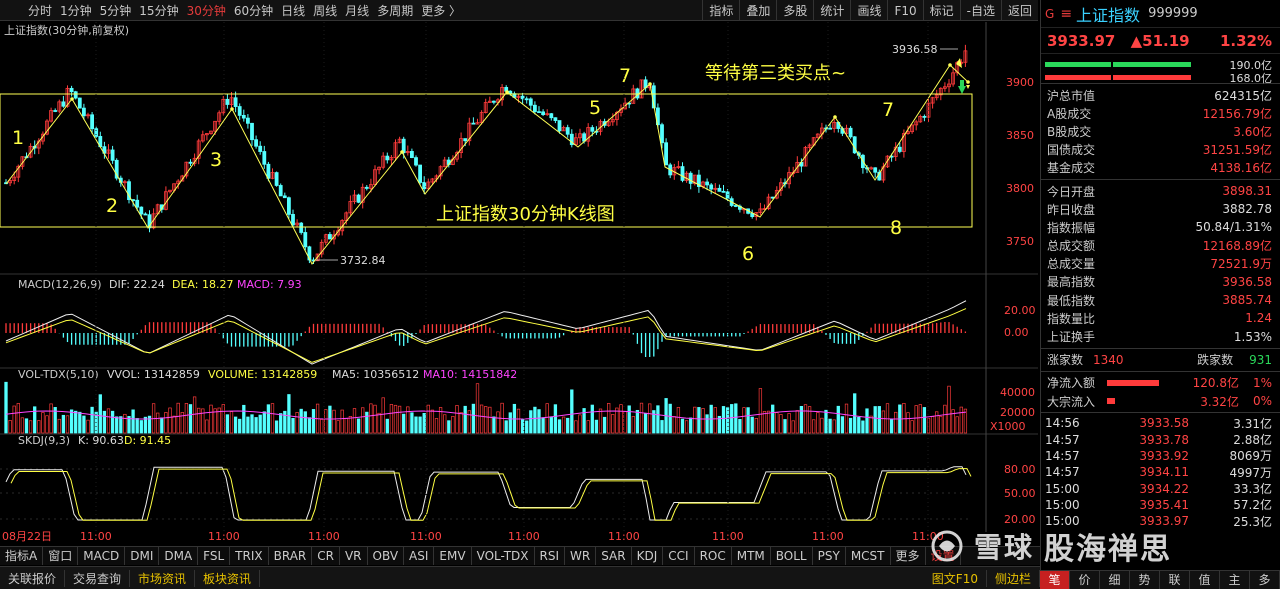 Image resolution: width=1280 pixels, height=589 pixels. I want to click on period-tab: 60分钟, so click(253, 10).